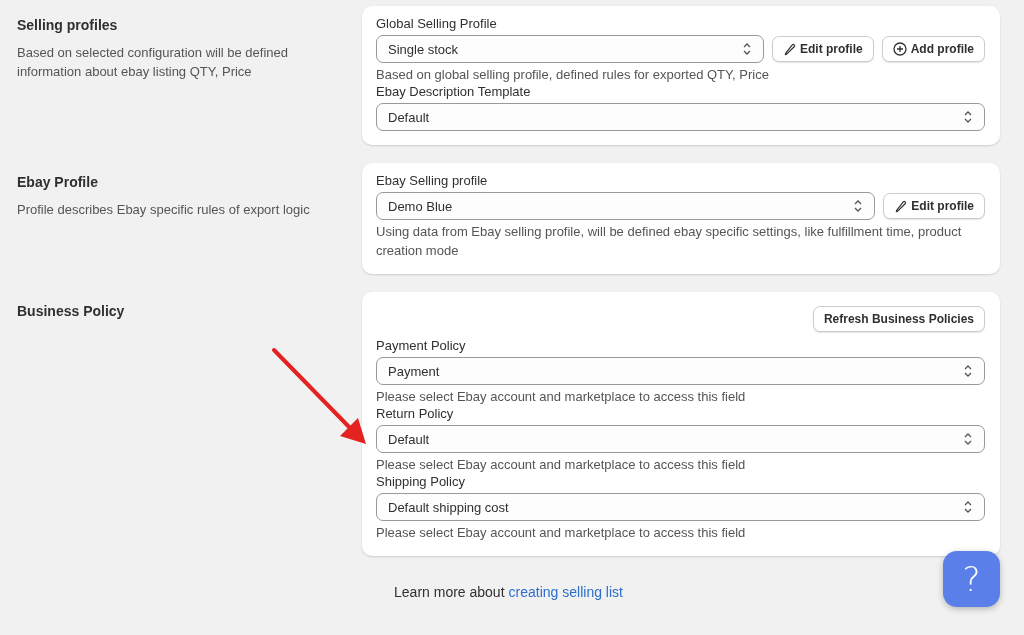  What do you see at coordinates (680, 507) in the screenshot?
I see `select-field: Default shipping cost` at bounding box center [680, 507].